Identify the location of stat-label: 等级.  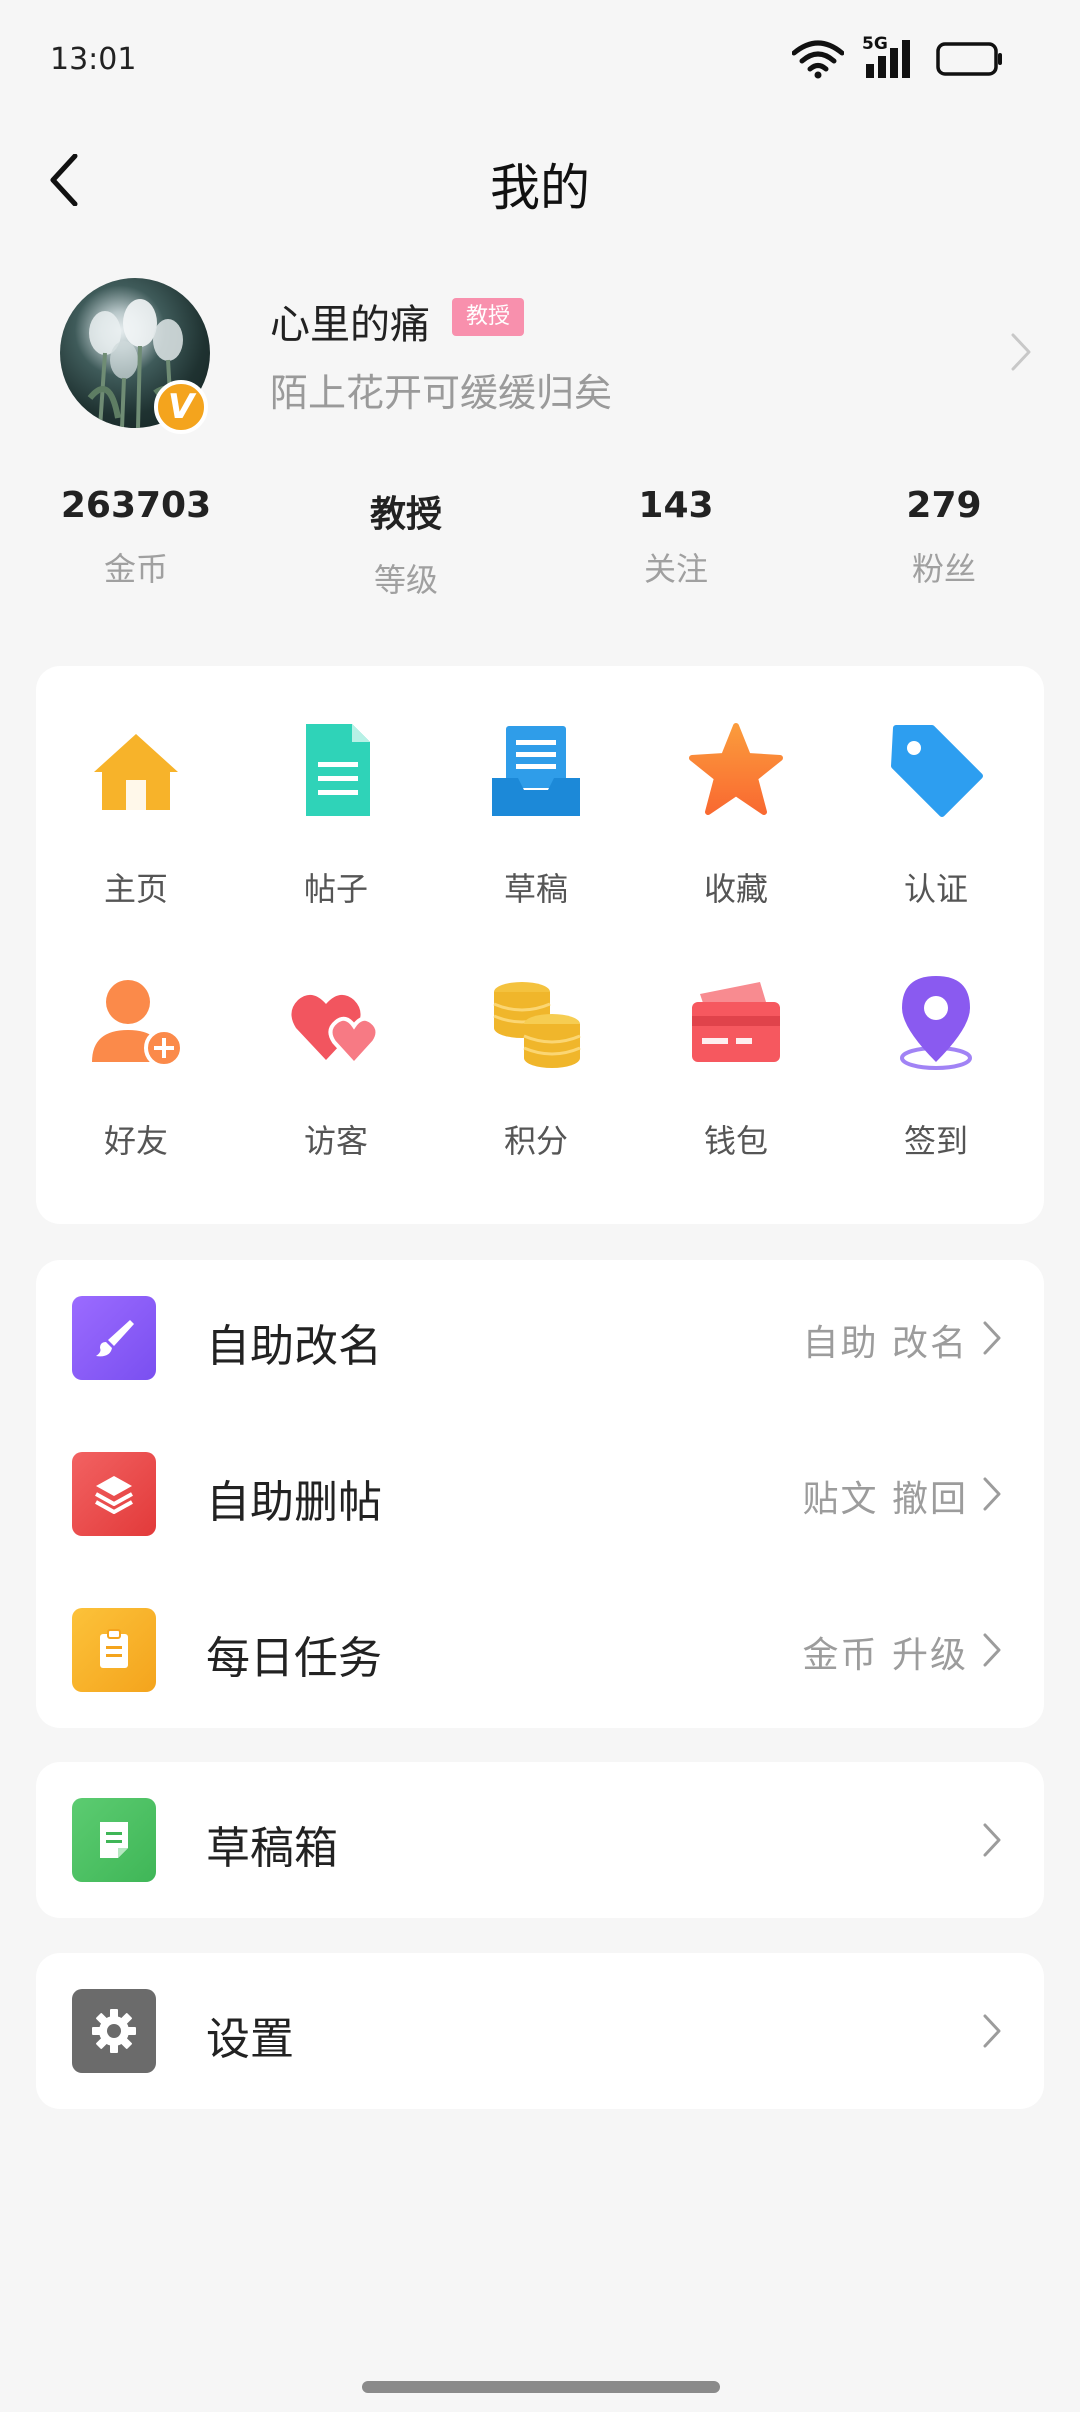
(405, 580).